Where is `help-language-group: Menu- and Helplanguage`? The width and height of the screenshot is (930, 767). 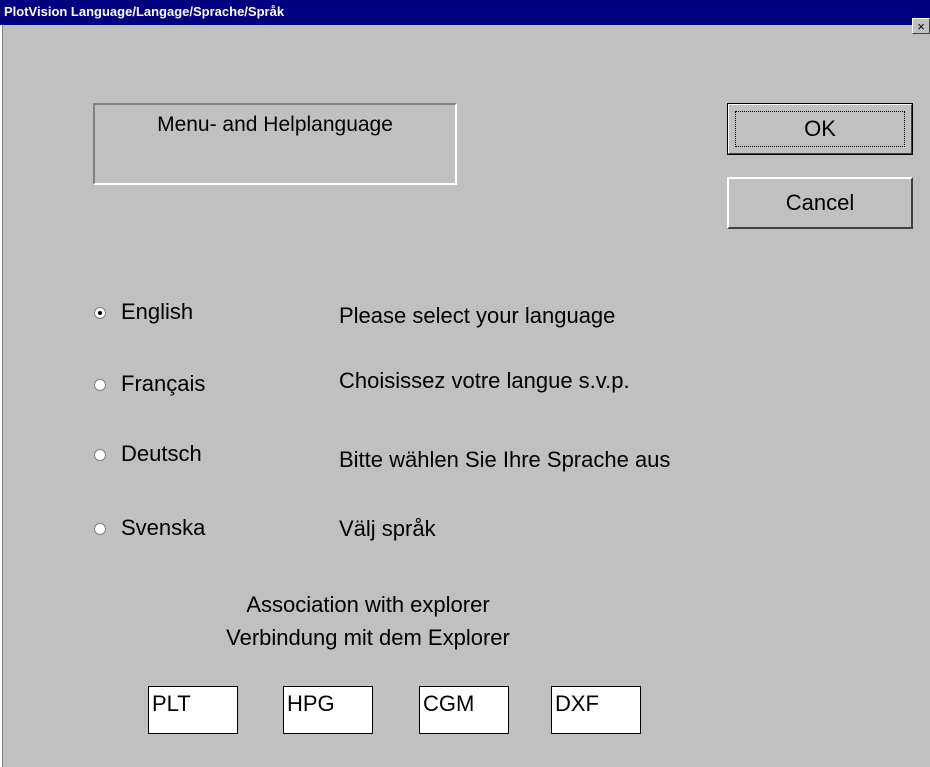
help-language-group: Menu- and Helplanguage is located at coordinates (275, 144).